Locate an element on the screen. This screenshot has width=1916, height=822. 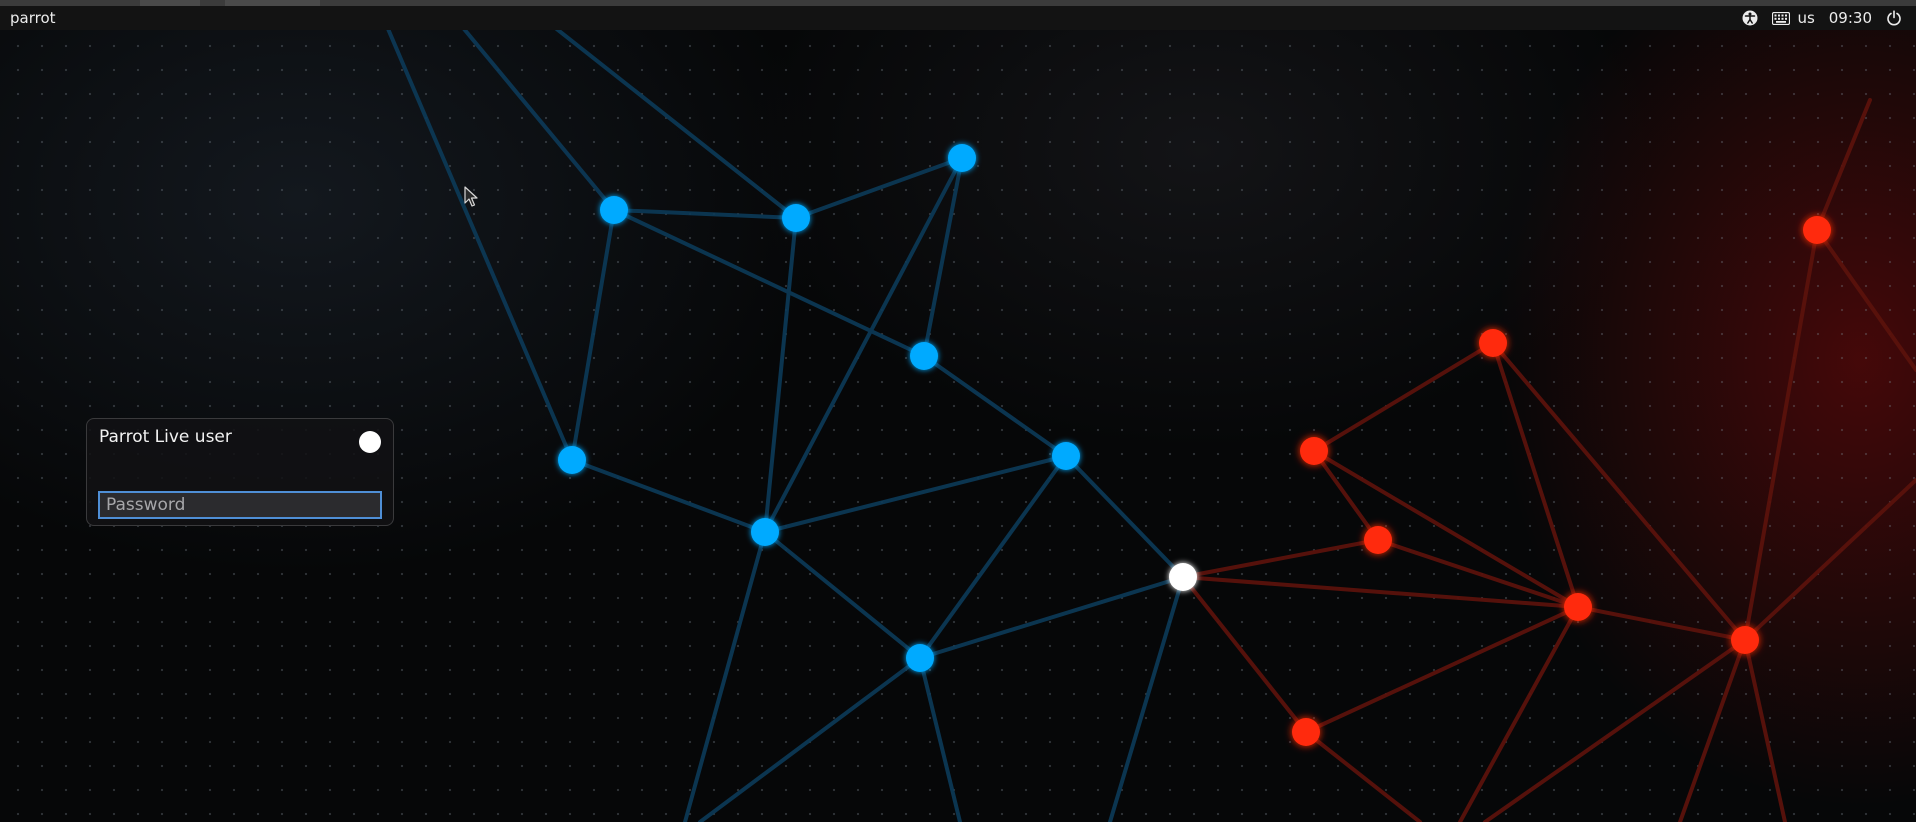
top-panel: parrot us 09:30 is located at coordinates (958, 18).